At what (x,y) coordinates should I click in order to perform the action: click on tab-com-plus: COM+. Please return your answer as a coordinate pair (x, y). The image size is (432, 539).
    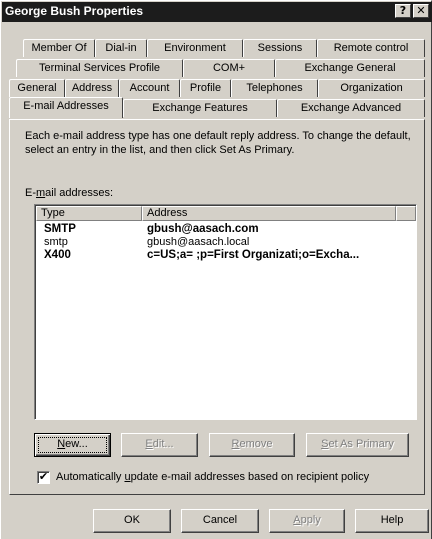
    Looking at the image, I should click on (229, 68).